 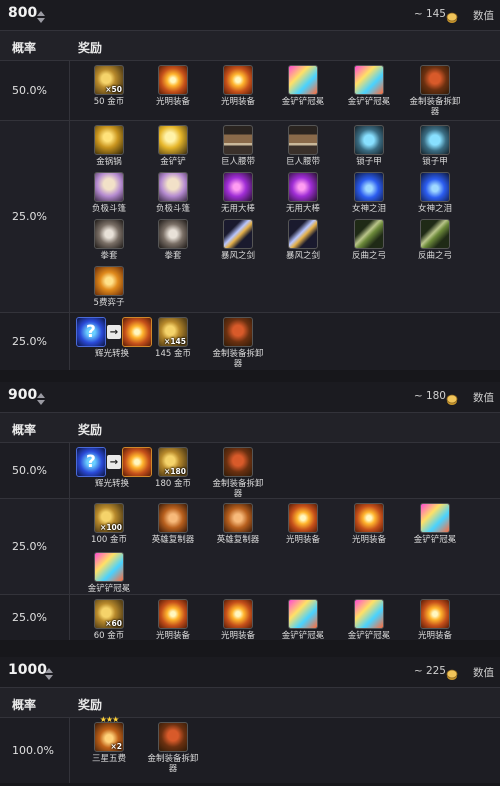 I want to click on reward-item-name: 三星五费, so click(x=108, y=759).